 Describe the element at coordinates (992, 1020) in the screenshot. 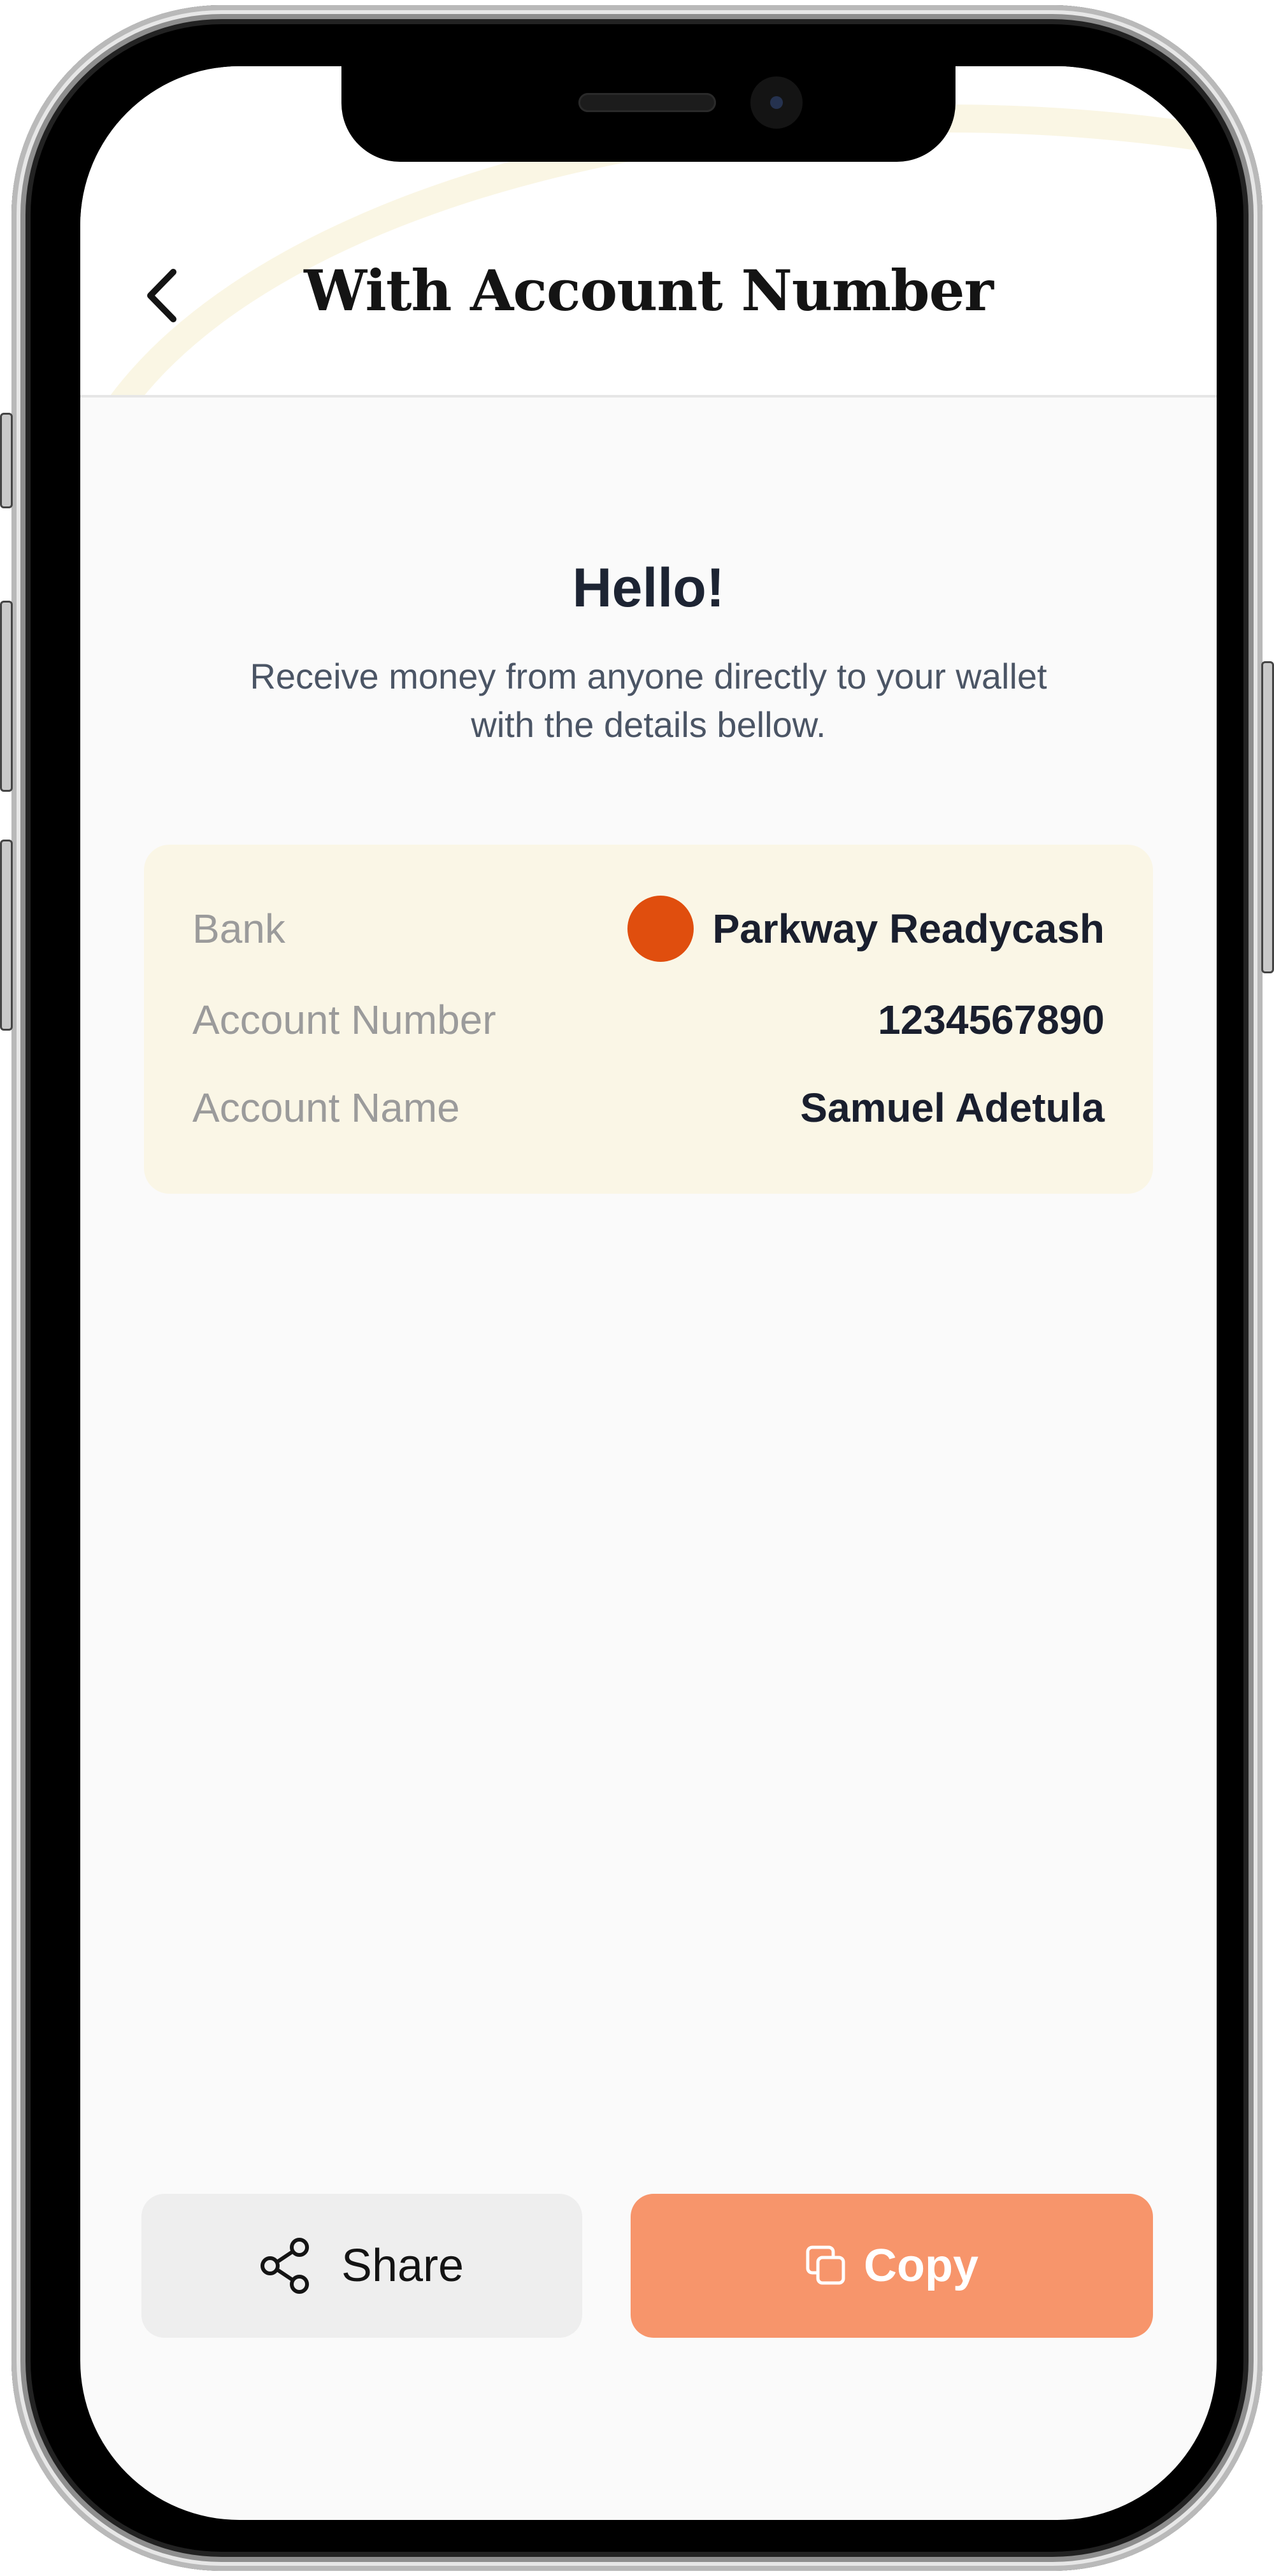

I see `account-number-value: 1234567890` at that location.